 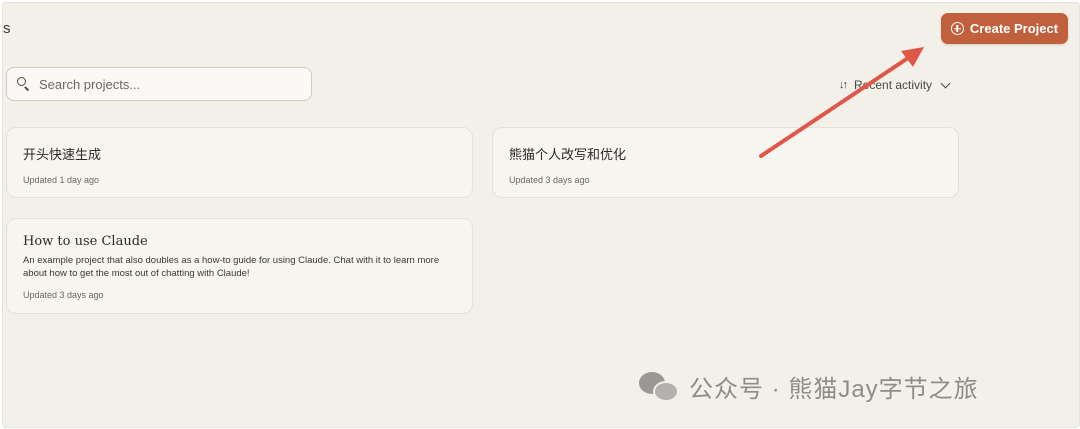 I want to click on annotation-arrow, so click(x=841, y=102).